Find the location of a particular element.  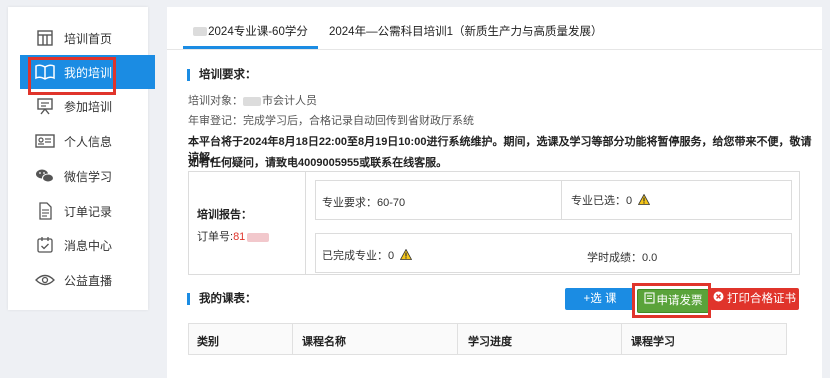

eye-icon is located at coordinates (45, 280).